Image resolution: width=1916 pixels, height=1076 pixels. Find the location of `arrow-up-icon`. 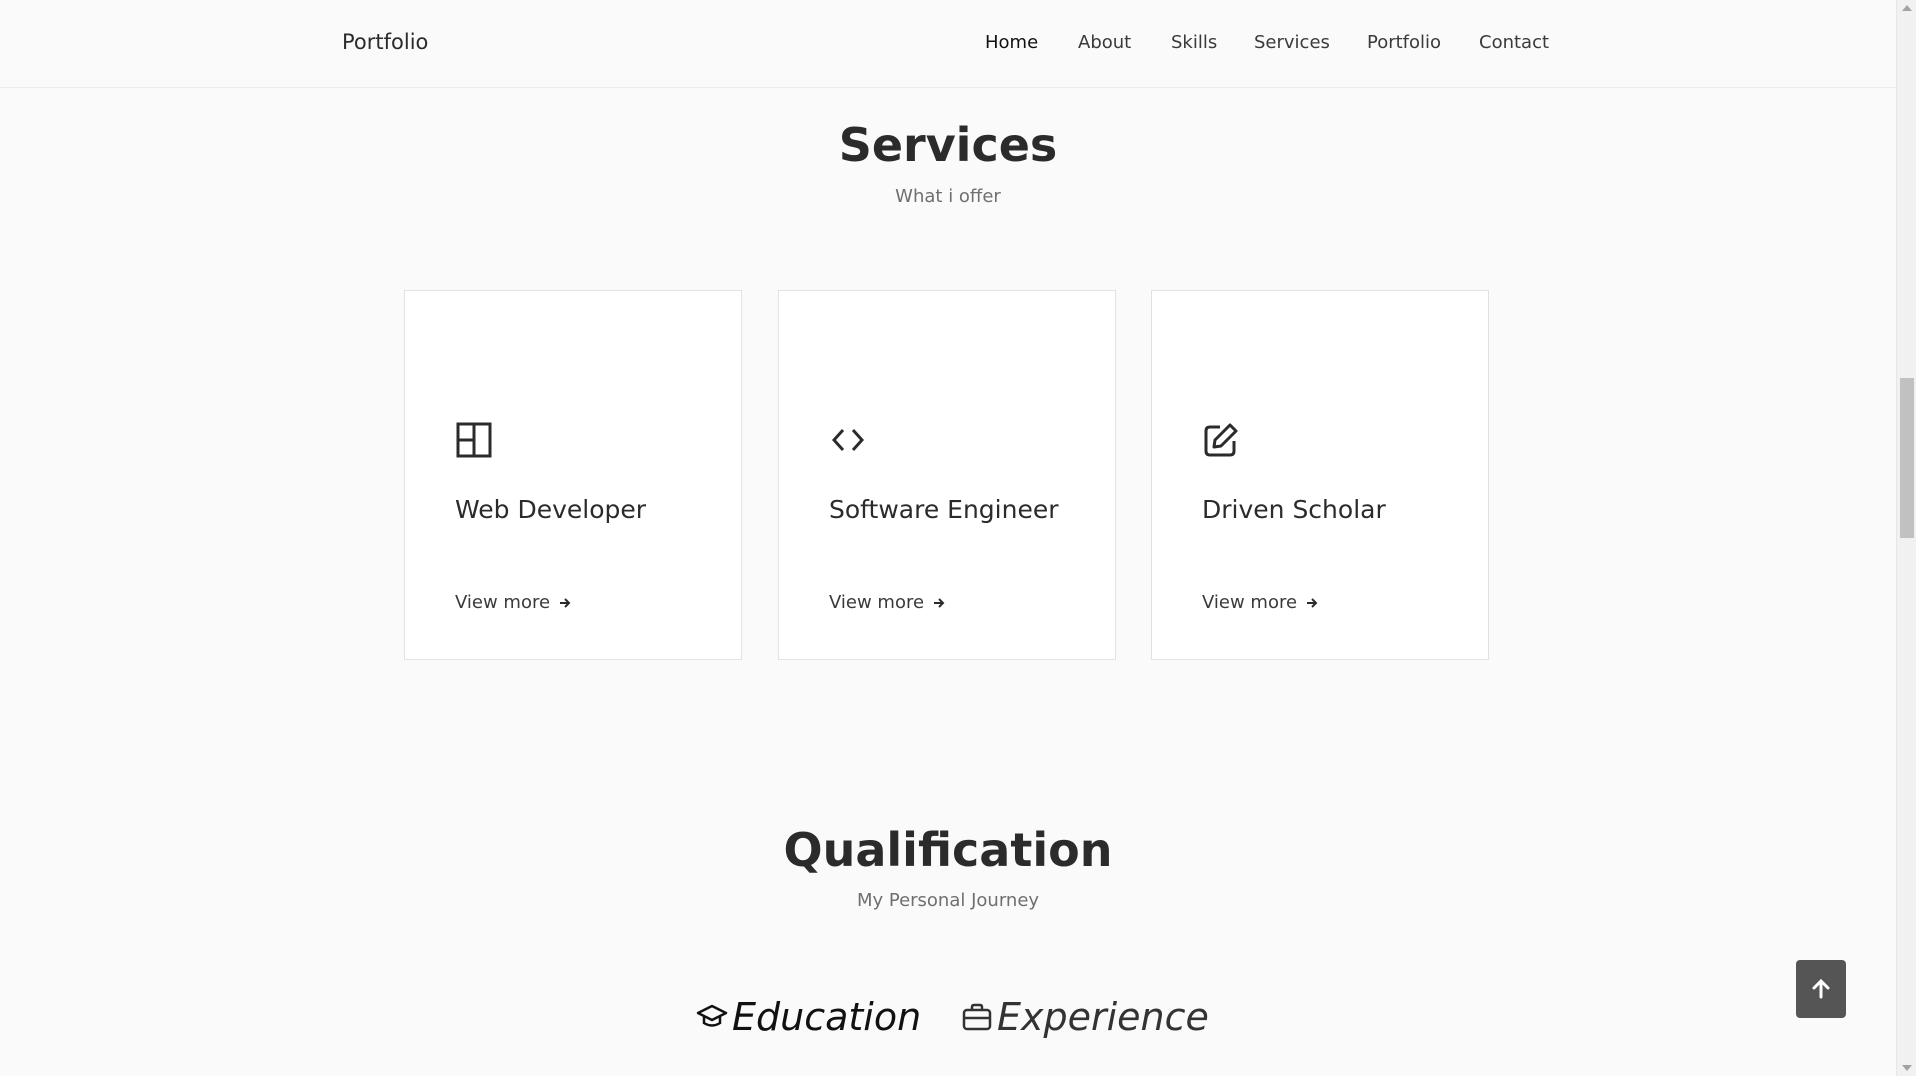

arrow-up-icon is located at coordinates (1821, 988).